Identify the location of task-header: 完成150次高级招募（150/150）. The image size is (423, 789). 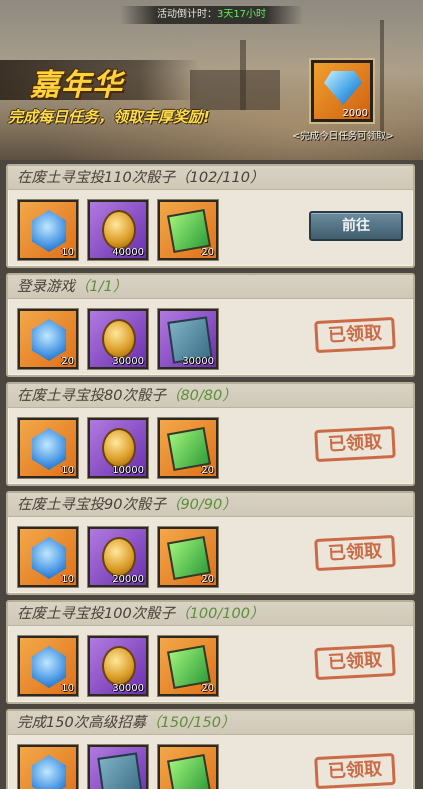
(210, 723).